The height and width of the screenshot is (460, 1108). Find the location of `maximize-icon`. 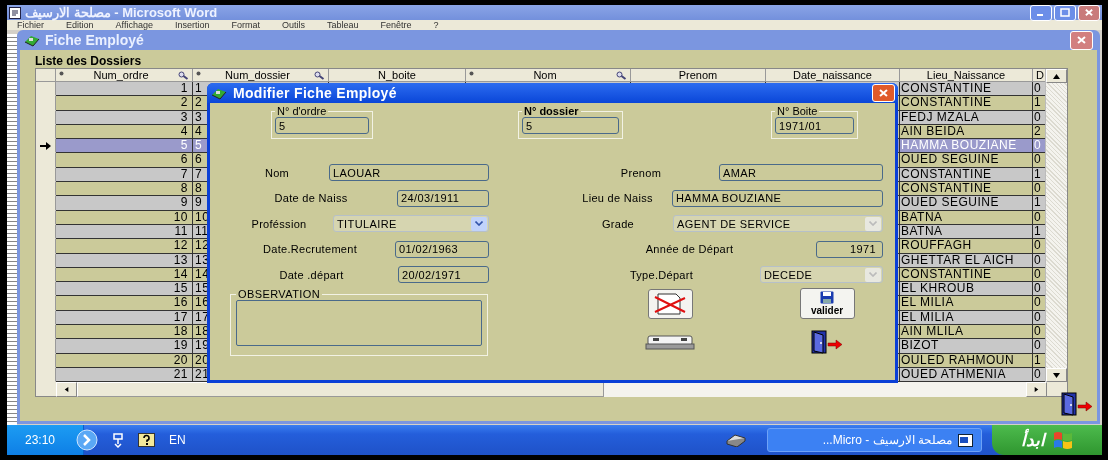

maximize-icon is located at coordinates (1065, 12).